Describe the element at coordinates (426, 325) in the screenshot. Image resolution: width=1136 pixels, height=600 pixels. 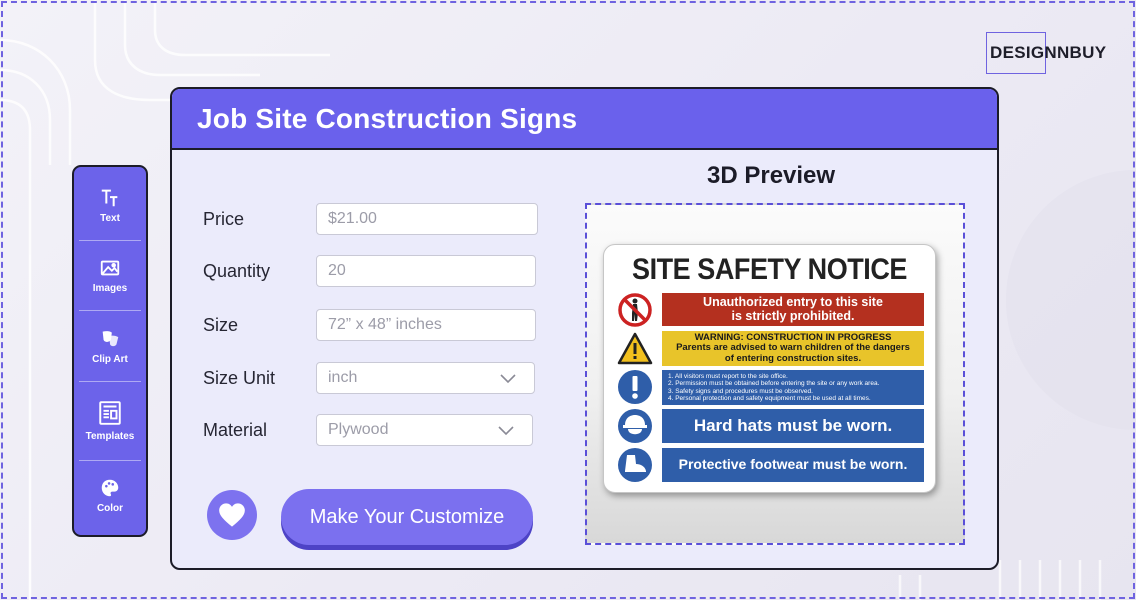
I see `size-field: 72” x 48” inches` at that location.